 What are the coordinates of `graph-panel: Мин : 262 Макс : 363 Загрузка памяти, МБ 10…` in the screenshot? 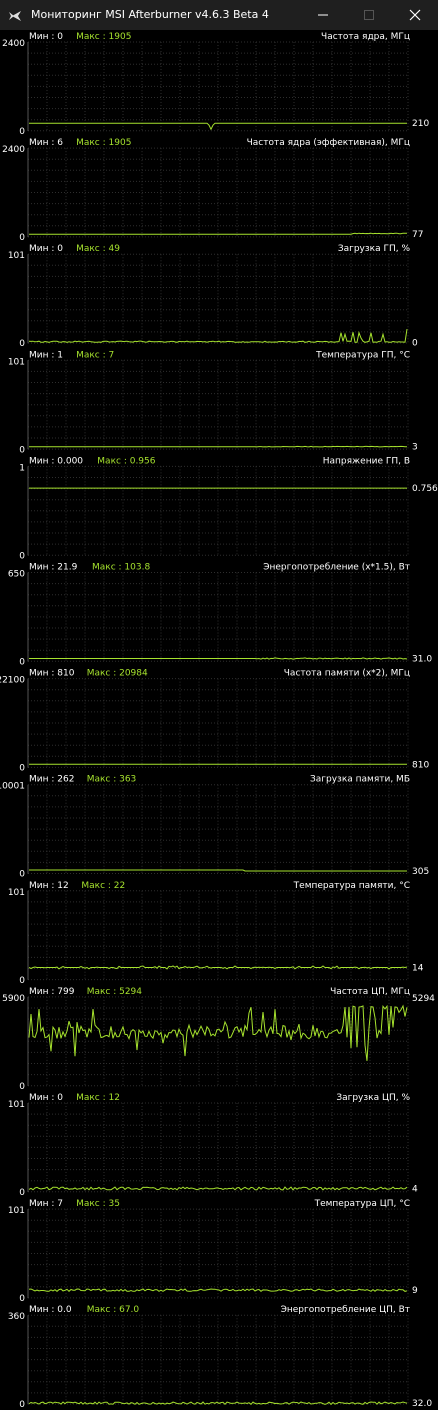 It's located at (214, 827).